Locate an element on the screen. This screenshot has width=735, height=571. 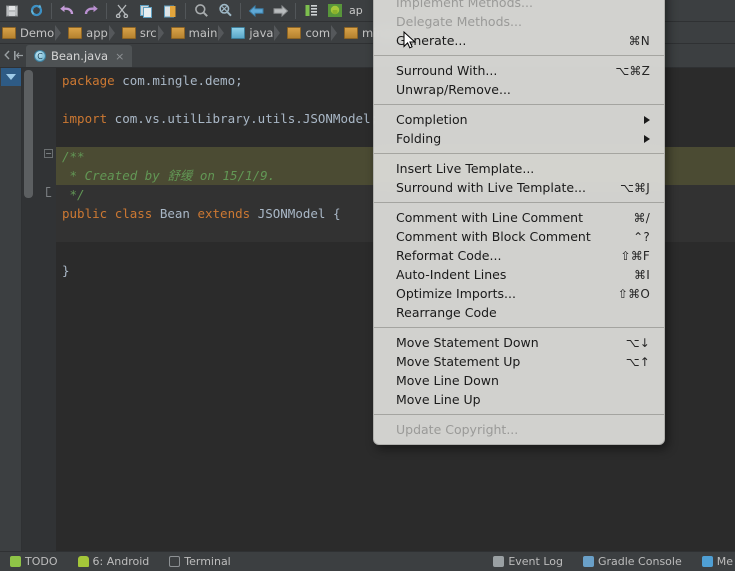
android-sdk-icon is located at coordinates (335, 11).